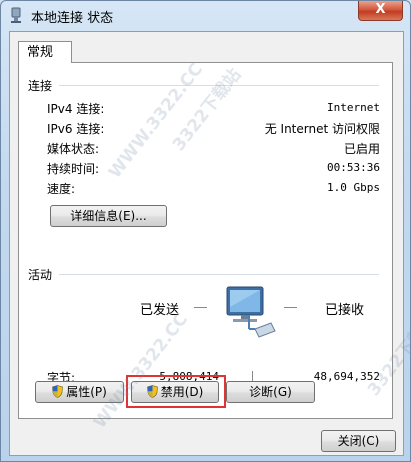 The width and height of the screenshot is (411, 462). I want to click on title-bar: 本地连接 状态 X, so click(205, 15).